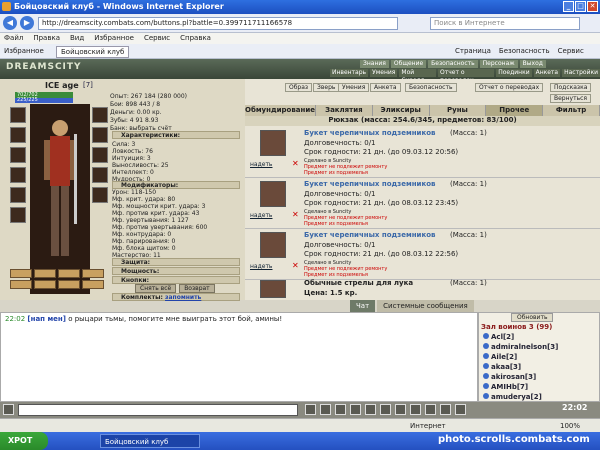  What do you see at coordinates (62, 85) in the screenshot?
I see `character-name: ICE age` at bounding box center [62, 85].